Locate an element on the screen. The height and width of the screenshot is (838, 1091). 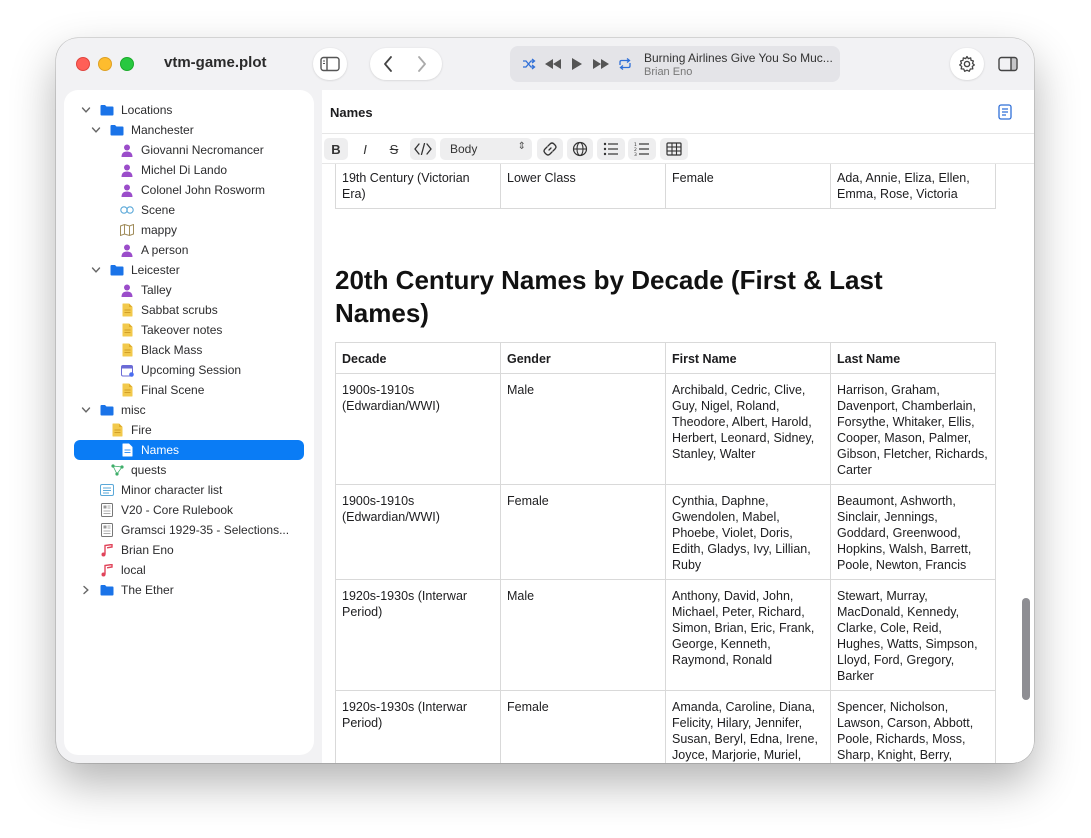
gear-icon is located at coordinates (967, 63).